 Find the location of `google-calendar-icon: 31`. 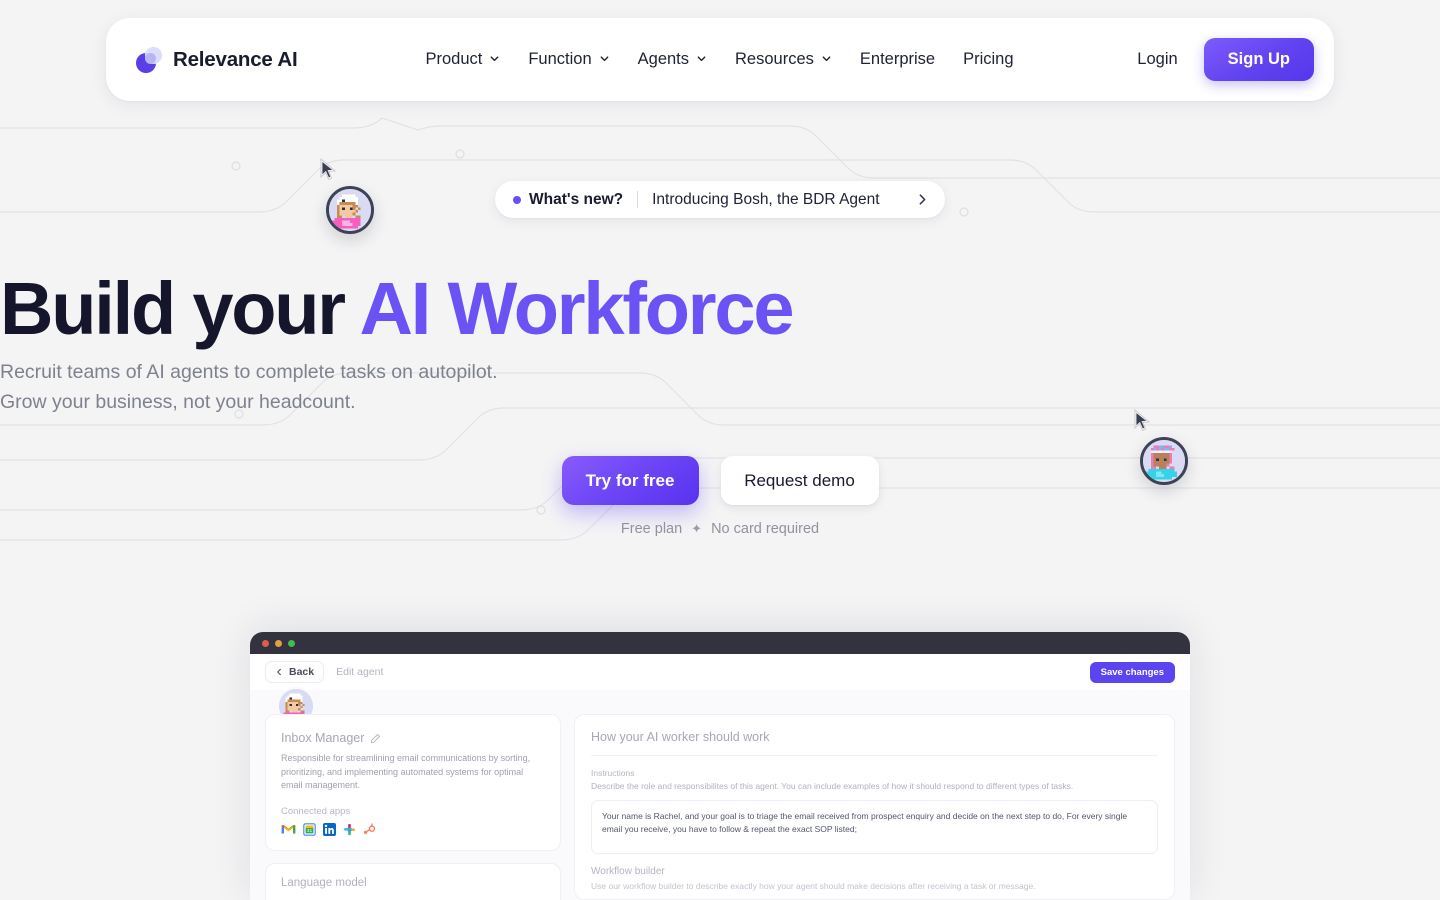

google-calendar-icon: 31 is located at coordinates (309, 829).